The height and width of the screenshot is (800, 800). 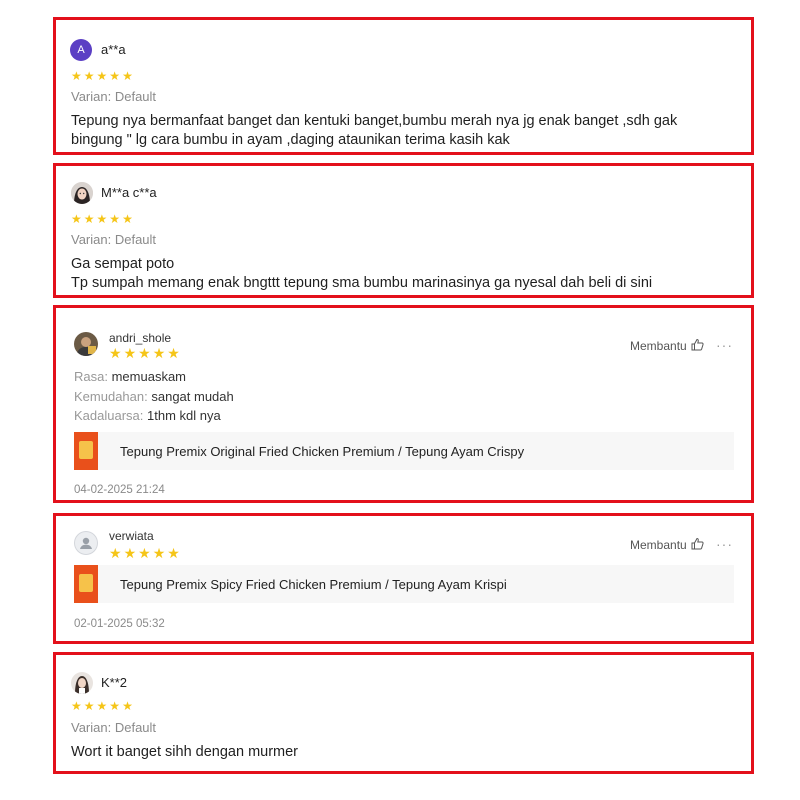 What do you see at coordinates (86, 543) in the screenshot?
I see `user-placeholder-icon` at bounding box center [86, 543].